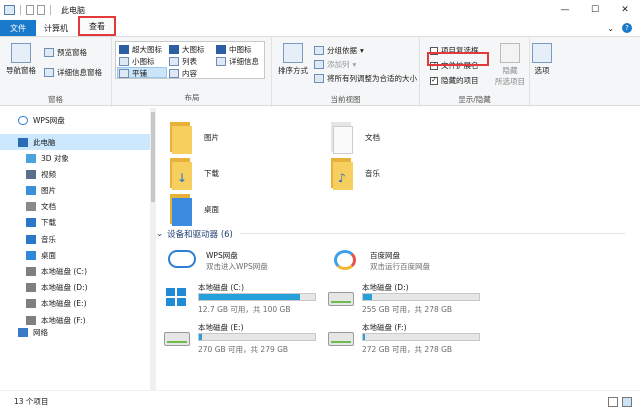  What do you see at coordinates (408, 261) in the screenshot?
I see `cloud-item-baidu: 百度网盘 双击运行百度网盘` at bounding box center [408, 261].